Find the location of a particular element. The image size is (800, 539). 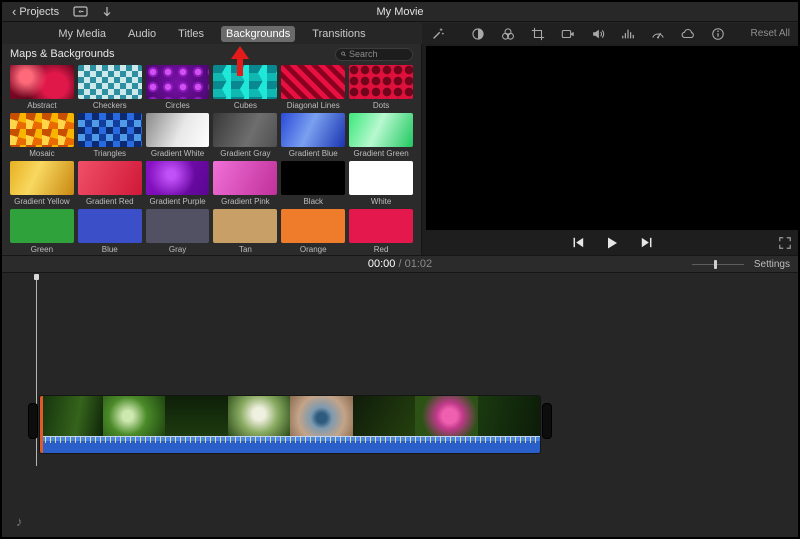

playhead-handle is located at coordinates (36, 277).